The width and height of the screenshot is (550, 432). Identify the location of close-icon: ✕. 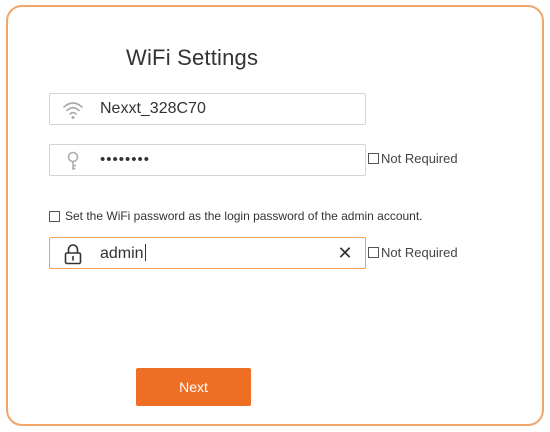
(345, 253).